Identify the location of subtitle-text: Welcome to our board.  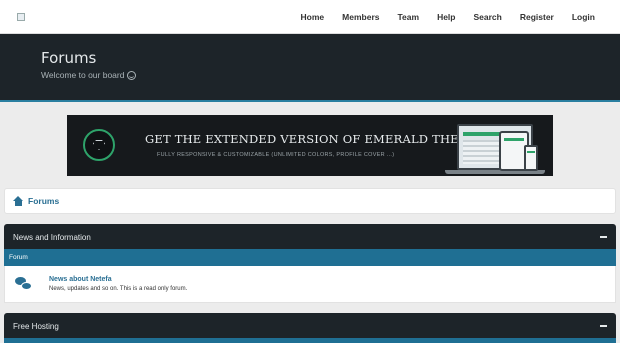
(83, 75).